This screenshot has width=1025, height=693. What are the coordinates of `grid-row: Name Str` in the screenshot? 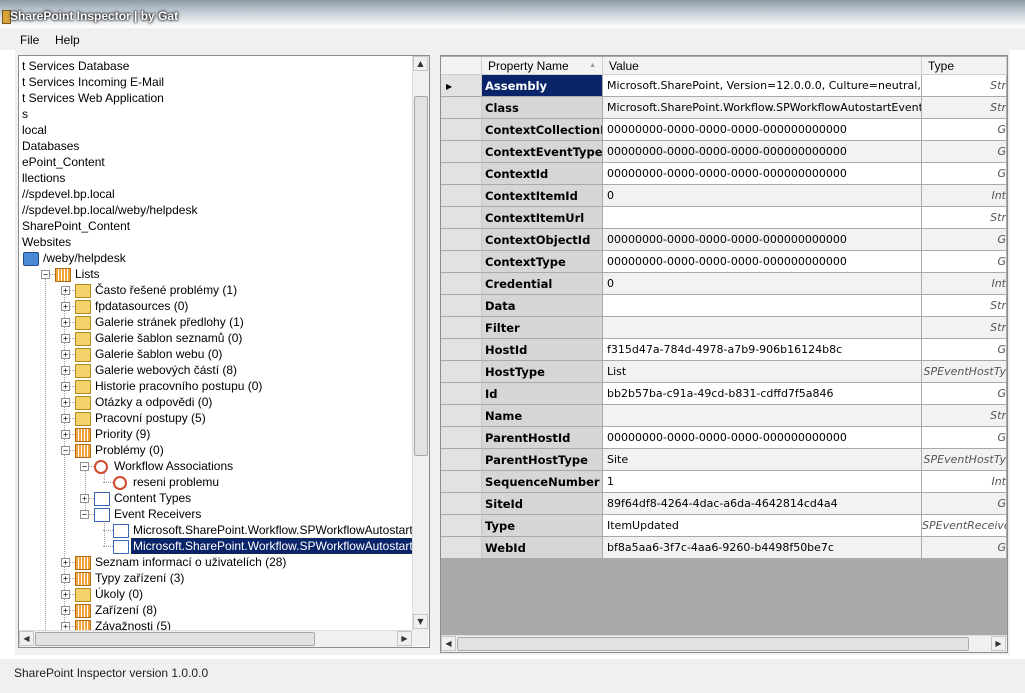 It's located at (724, 416).